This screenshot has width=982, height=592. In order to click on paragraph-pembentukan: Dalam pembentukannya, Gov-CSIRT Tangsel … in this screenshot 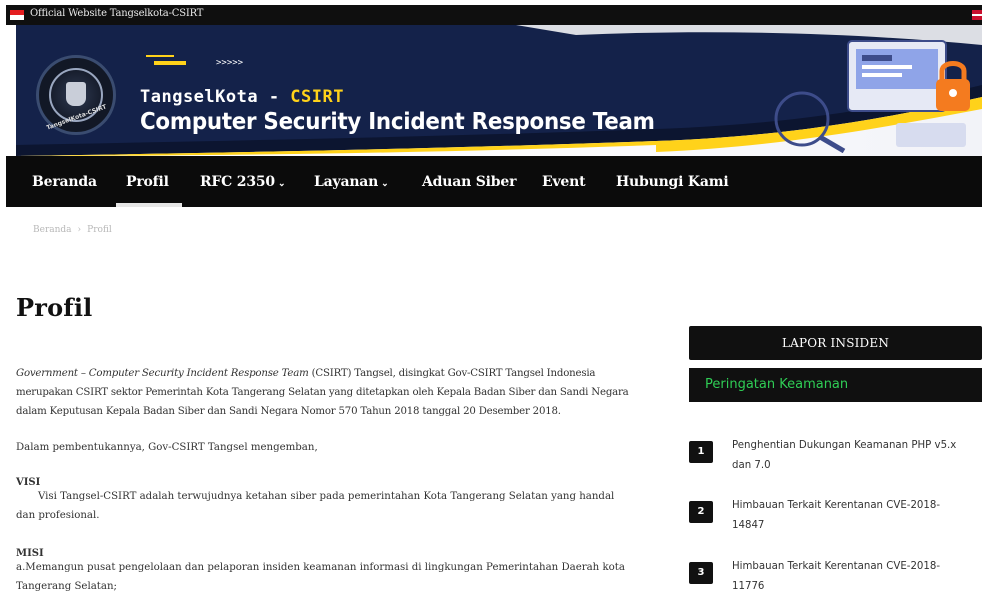, I will do `click(167, 447)`.